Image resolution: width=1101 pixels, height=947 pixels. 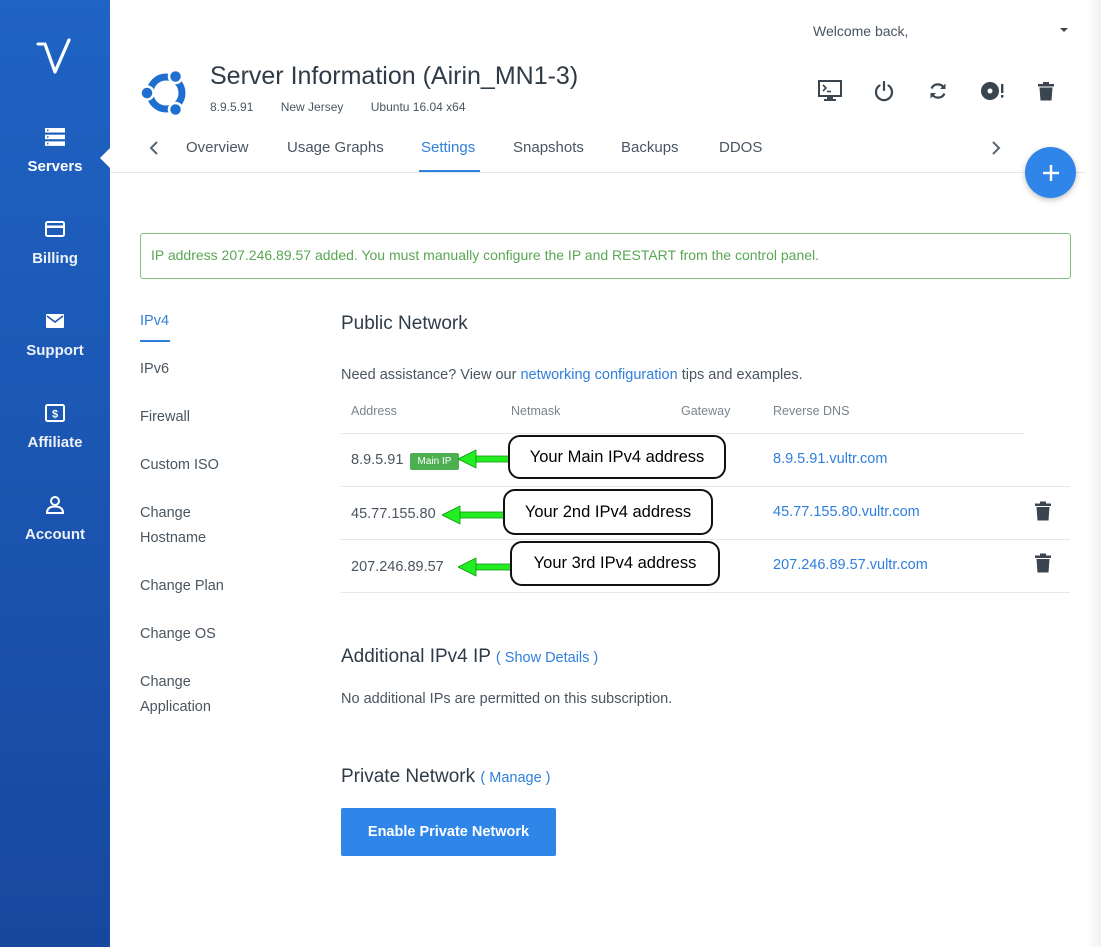 What do you see at coordinates (615, 563) in the screenshot?
I see `annotation-callout: Your 3rd IPv4 address` at bounding box center [615, 563].